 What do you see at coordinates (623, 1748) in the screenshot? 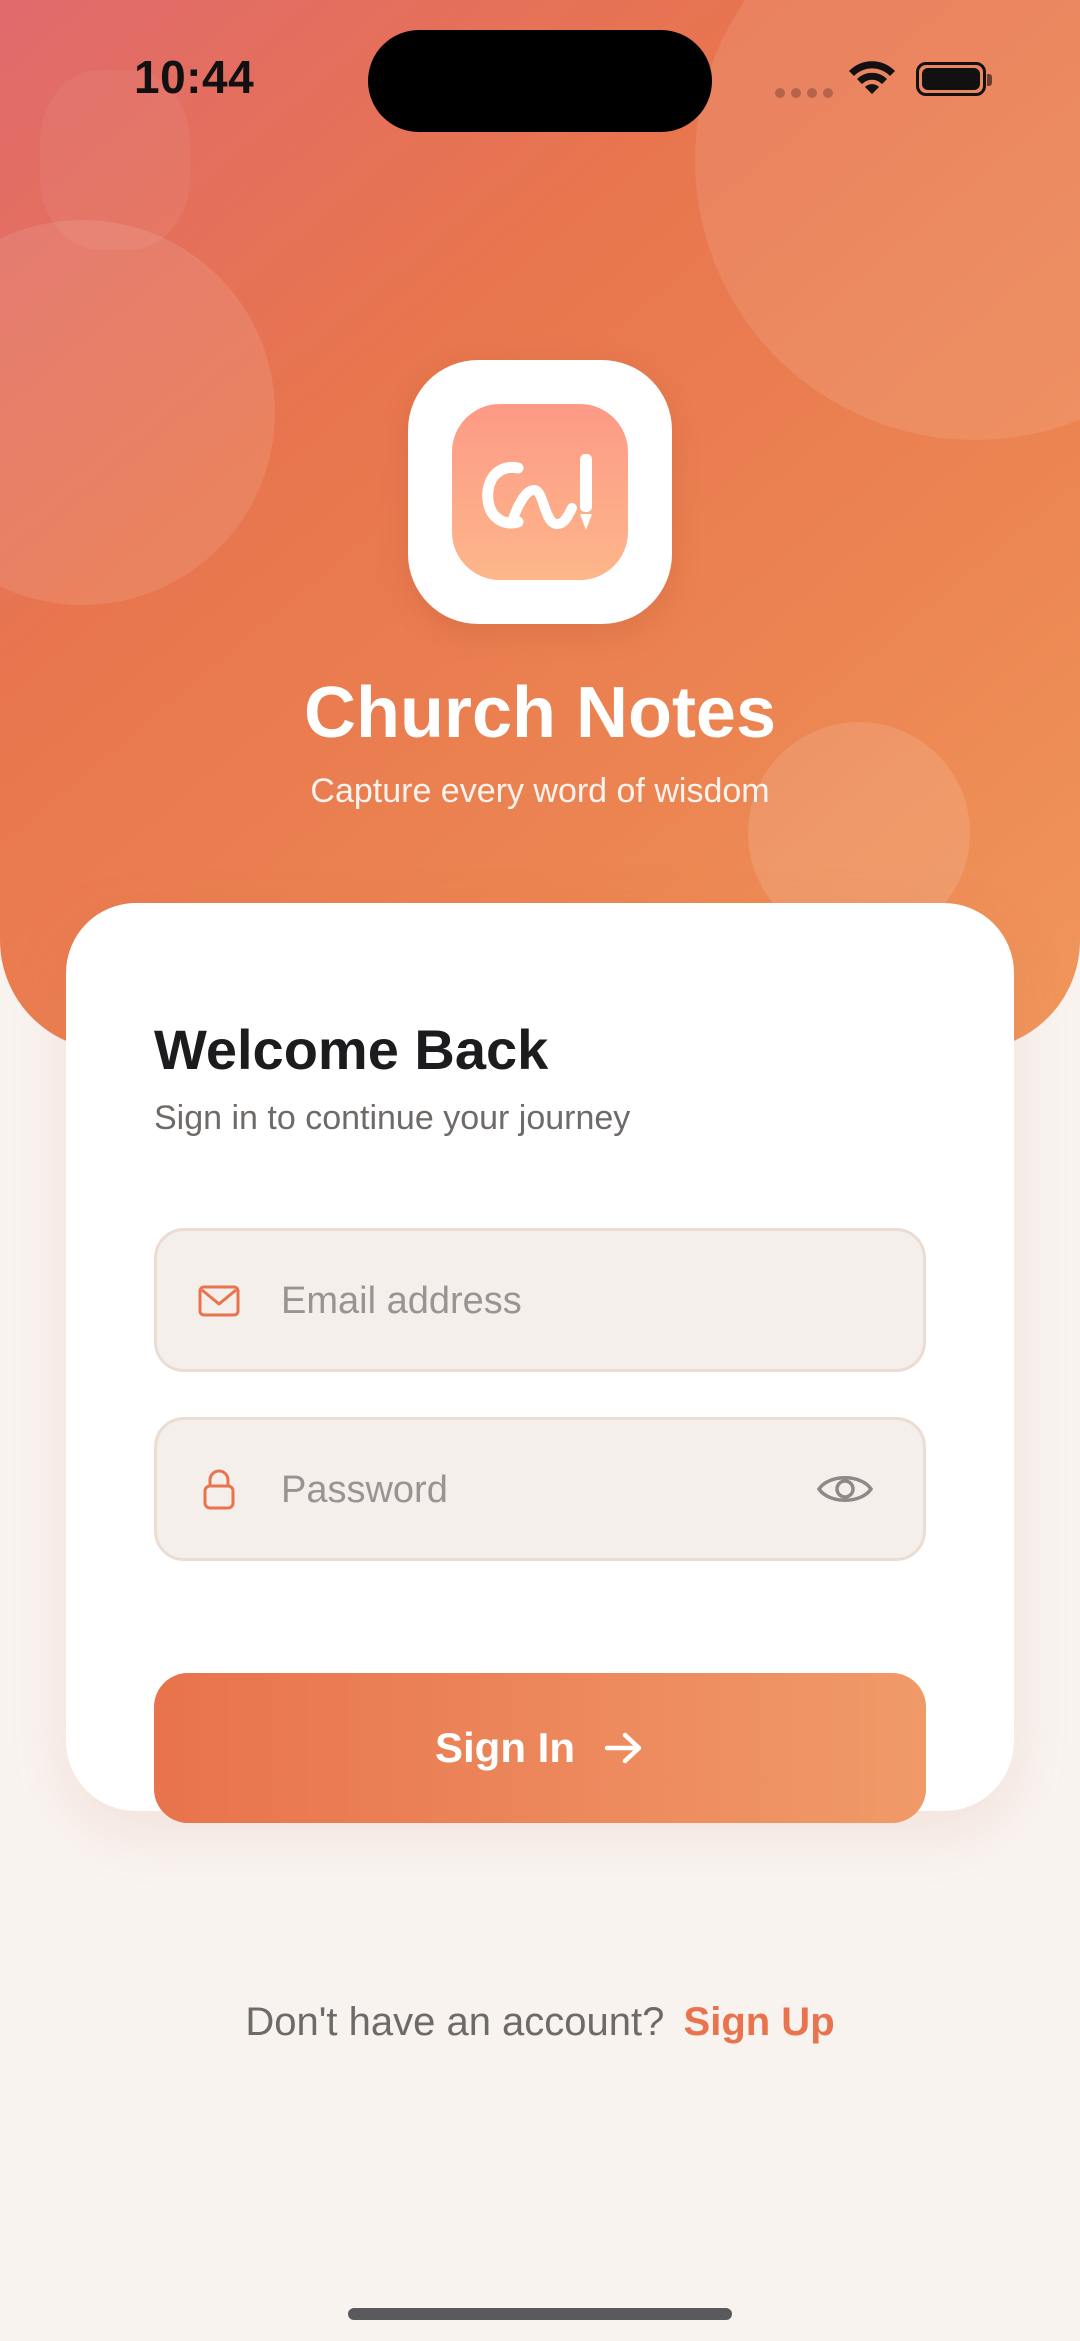
I see `arrow-right-icon` at bounding box center [623, 1748].